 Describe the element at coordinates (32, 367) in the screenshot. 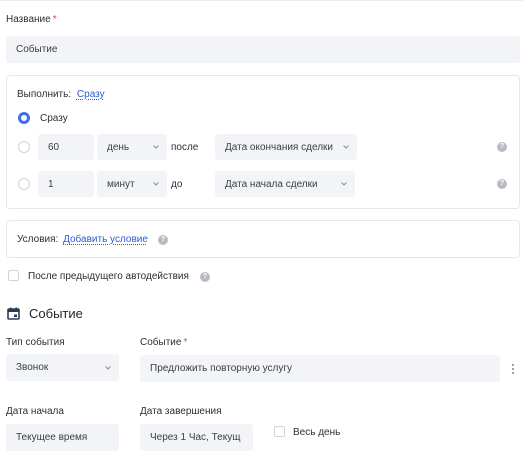

I see `event-type-value: Звонок` at that location.